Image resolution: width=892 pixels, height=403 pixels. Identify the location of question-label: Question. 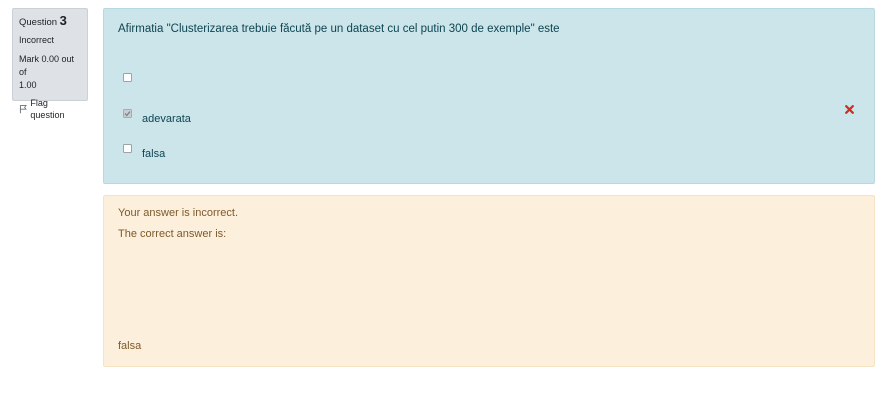
(38, 22).